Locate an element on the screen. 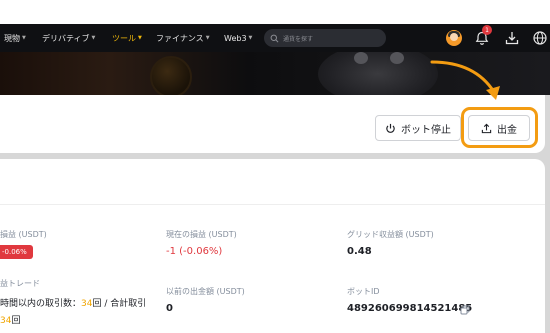 The image size is (550, 333). avatar is located at coordinates (454, 38).